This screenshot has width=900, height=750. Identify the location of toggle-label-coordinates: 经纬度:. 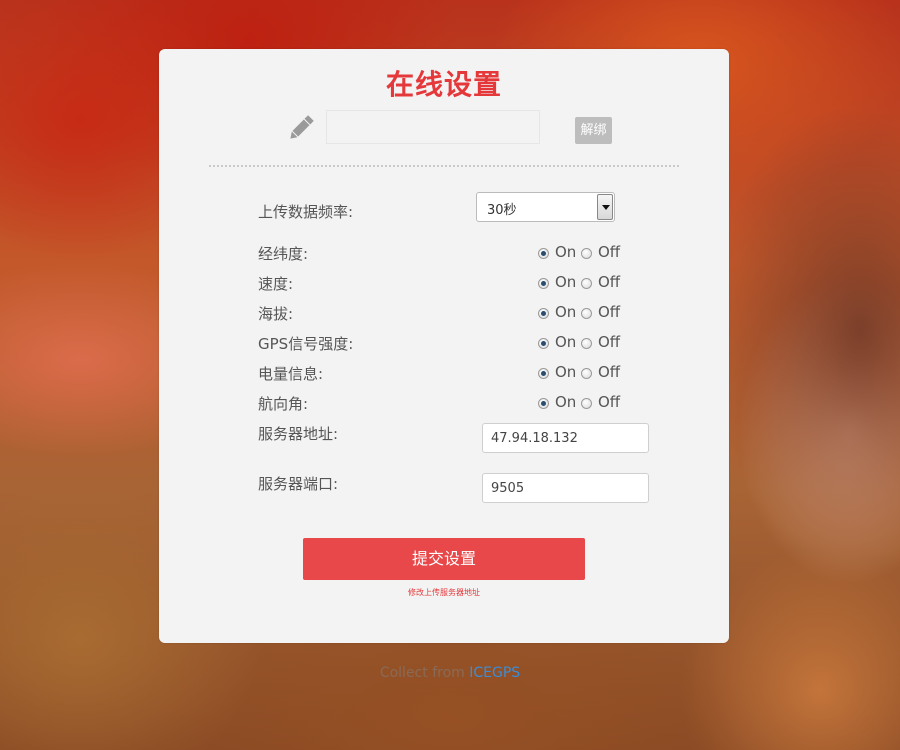
(283, 254).